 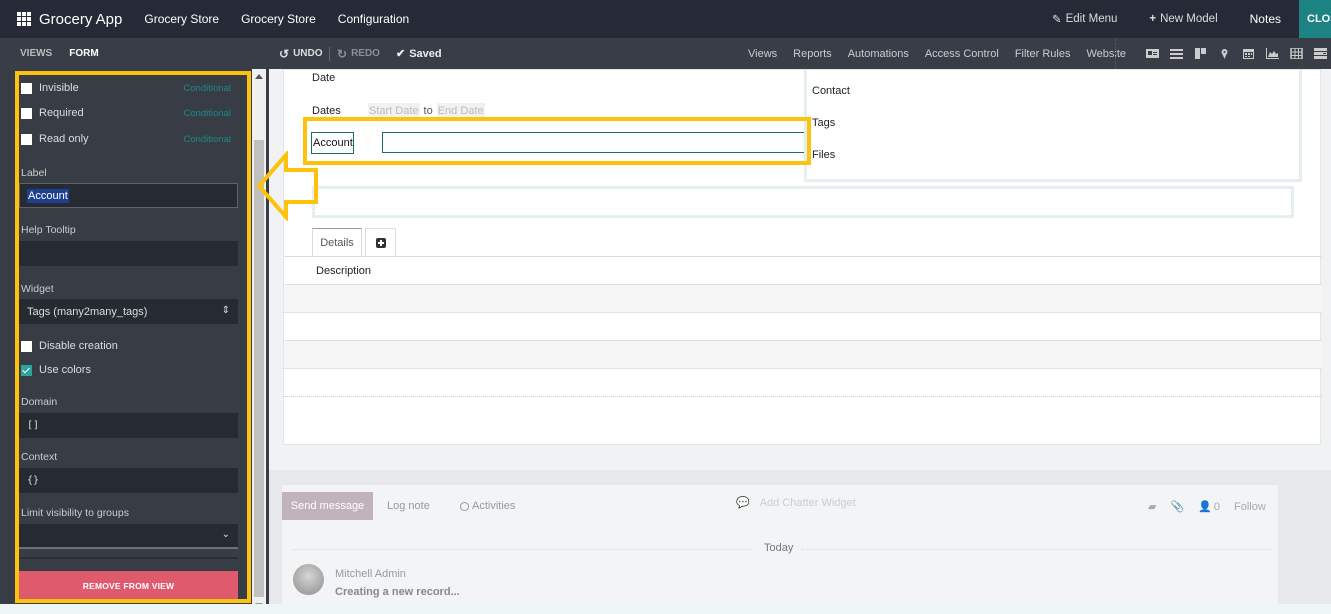 I want to click on context-label: Context, so click(x=39, y=457).